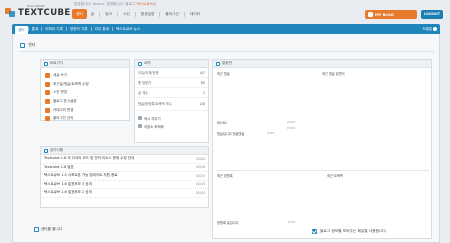  I want to click on help-link: 도움말, so click(430, 29).